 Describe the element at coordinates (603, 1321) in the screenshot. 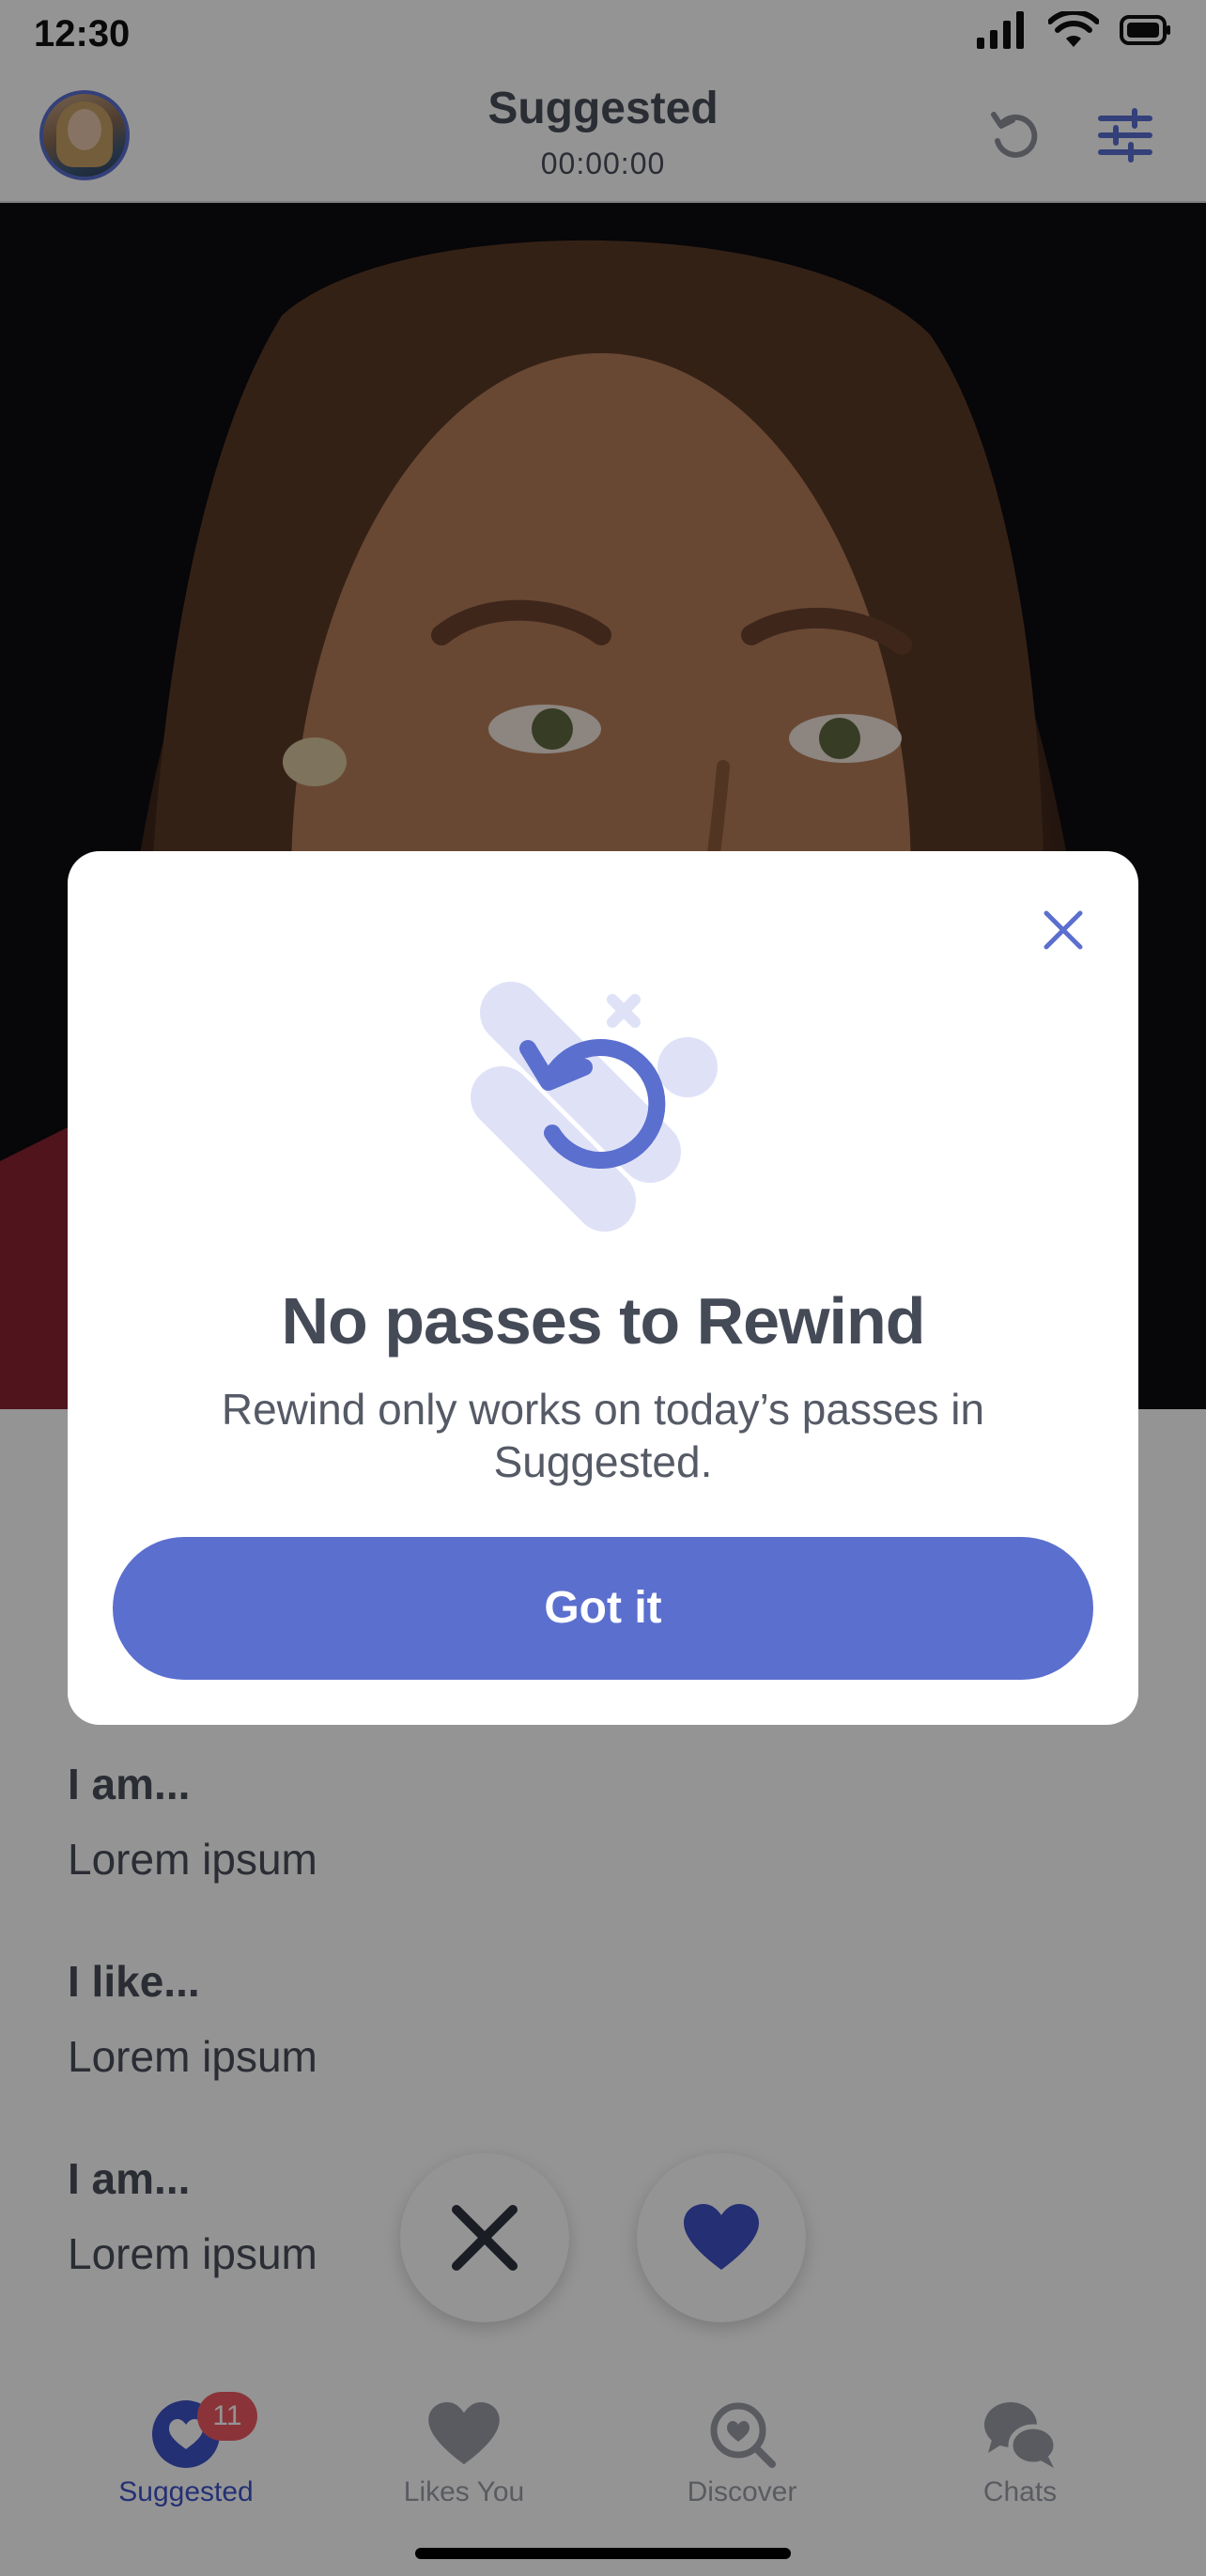

I see `dialog-title: No passes to Rewind` at that location.